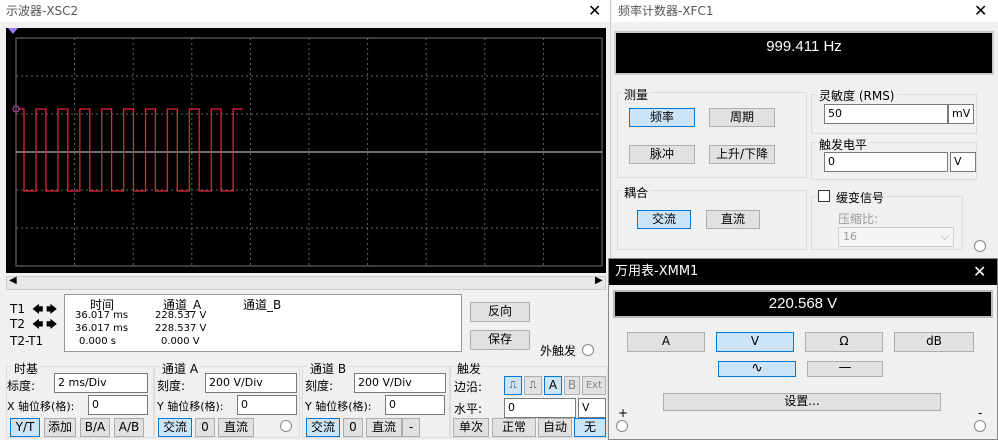 This screenshot has width=998, height=440. What do you see at coordinates (306, 282) in the screenshot?
I see `scope-scrollbar: ◀ ▶` at bounding box center [306, 282].